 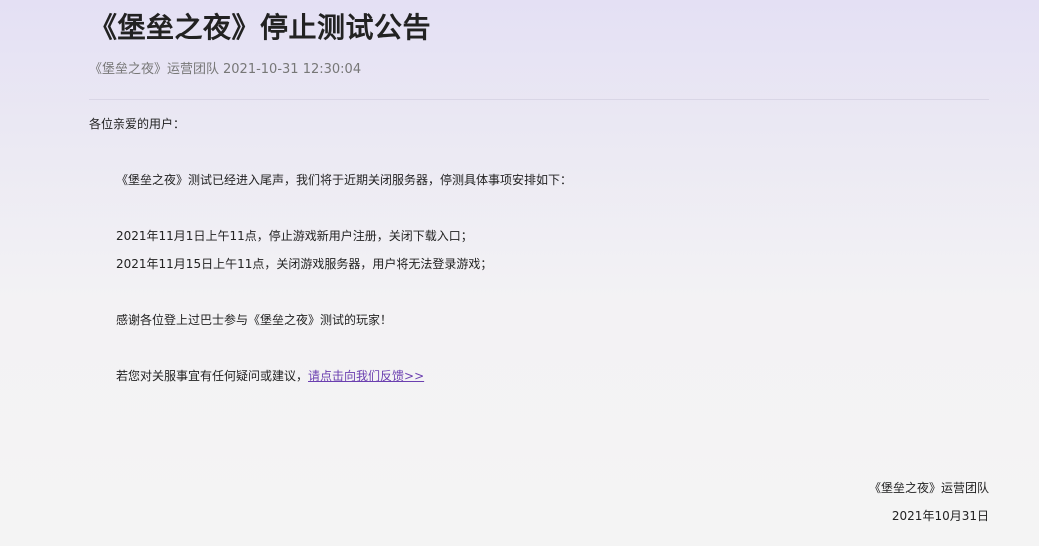 I want to click on feedback-prefix: 若您对关服事宜有任何疑问或建议，, so click(x=212, y=376).